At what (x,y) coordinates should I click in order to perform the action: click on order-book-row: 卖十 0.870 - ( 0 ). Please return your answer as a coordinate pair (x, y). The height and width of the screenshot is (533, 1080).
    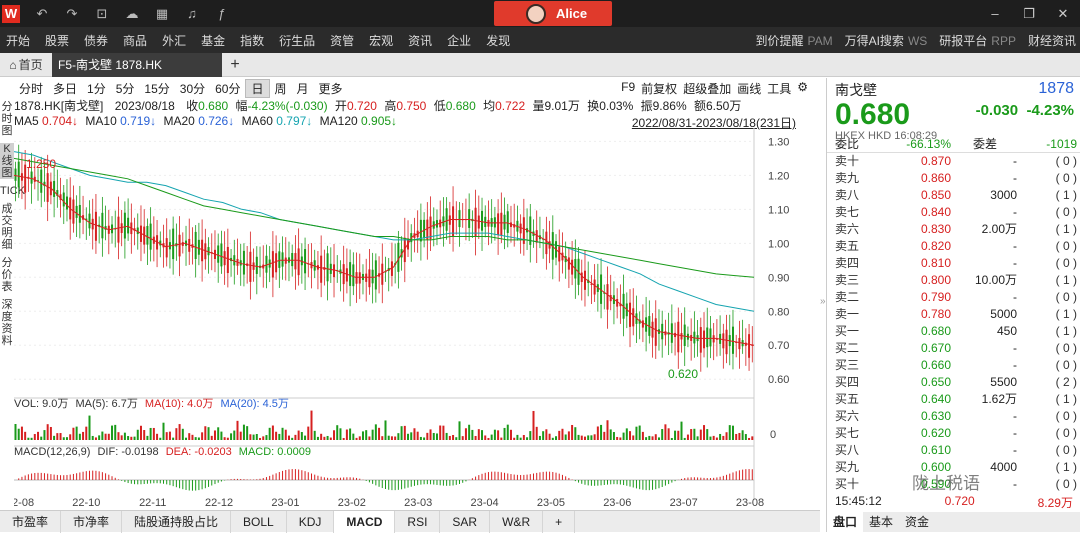
    Looking at the image, I should click on (953, 161).